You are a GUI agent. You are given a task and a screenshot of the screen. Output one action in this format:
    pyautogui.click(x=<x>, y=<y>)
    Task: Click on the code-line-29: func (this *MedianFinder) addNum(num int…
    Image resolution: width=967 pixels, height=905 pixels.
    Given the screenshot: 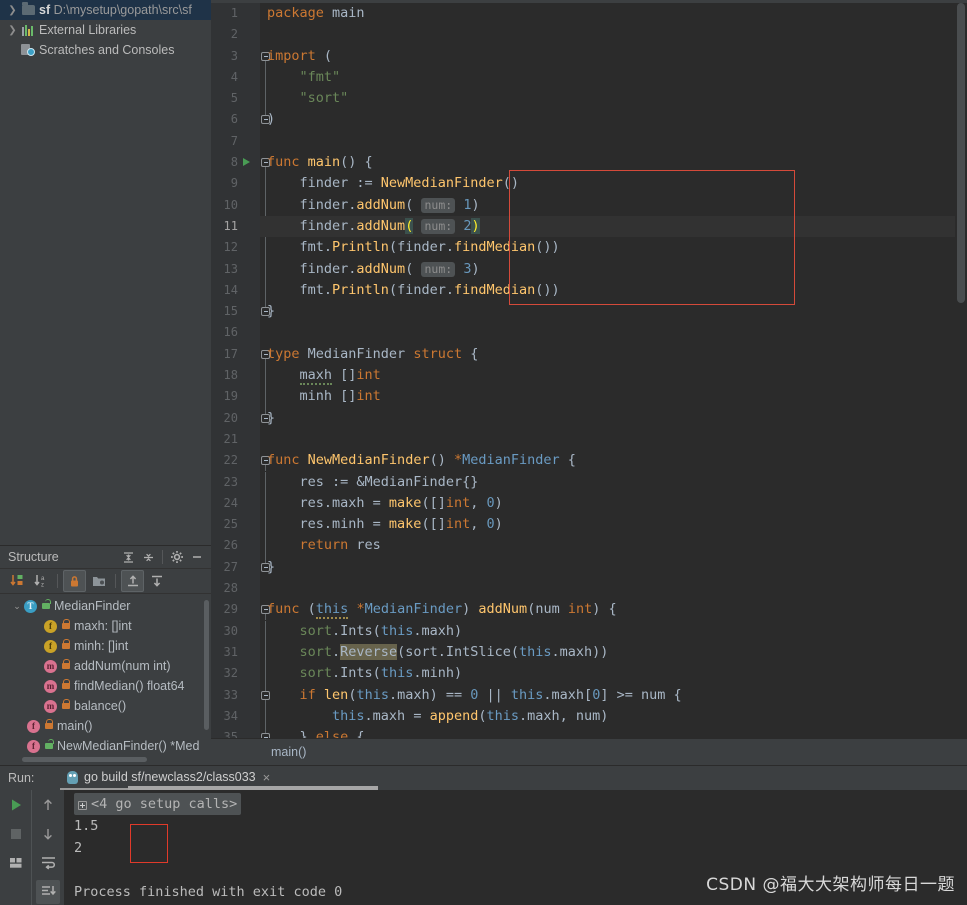 What is the action you would take?
    pyautogui.click(x=607, y=609)
    